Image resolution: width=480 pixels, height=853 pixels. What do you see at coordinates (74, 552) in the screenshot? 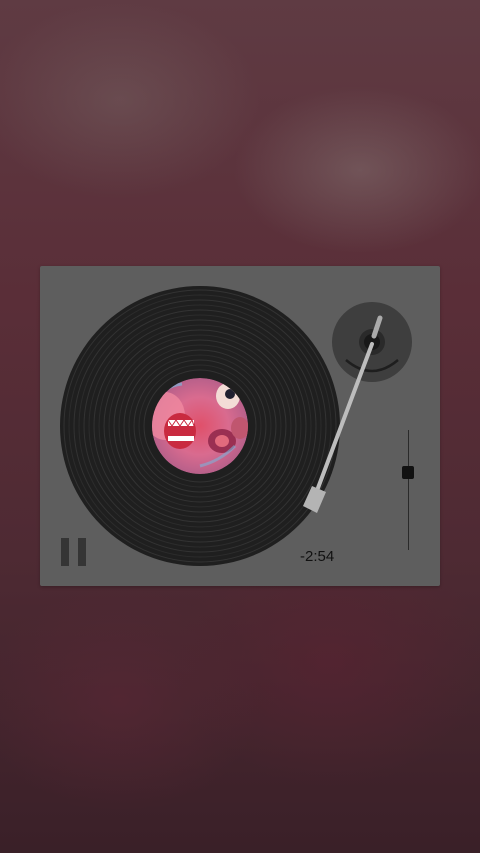
I see `pause-button` at bounding box center [74, 552].